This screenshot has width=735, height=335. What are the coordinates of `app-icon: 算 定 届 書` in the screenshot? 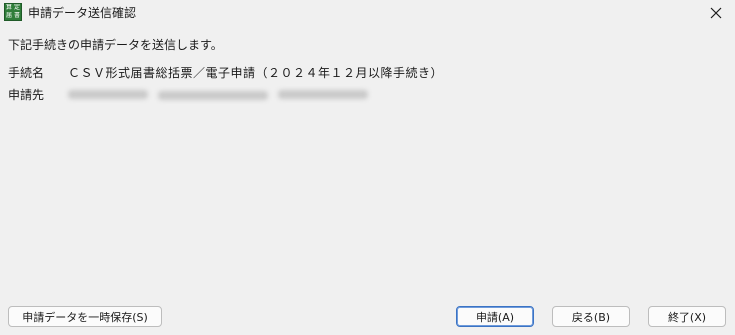 It's located at (13, 12).